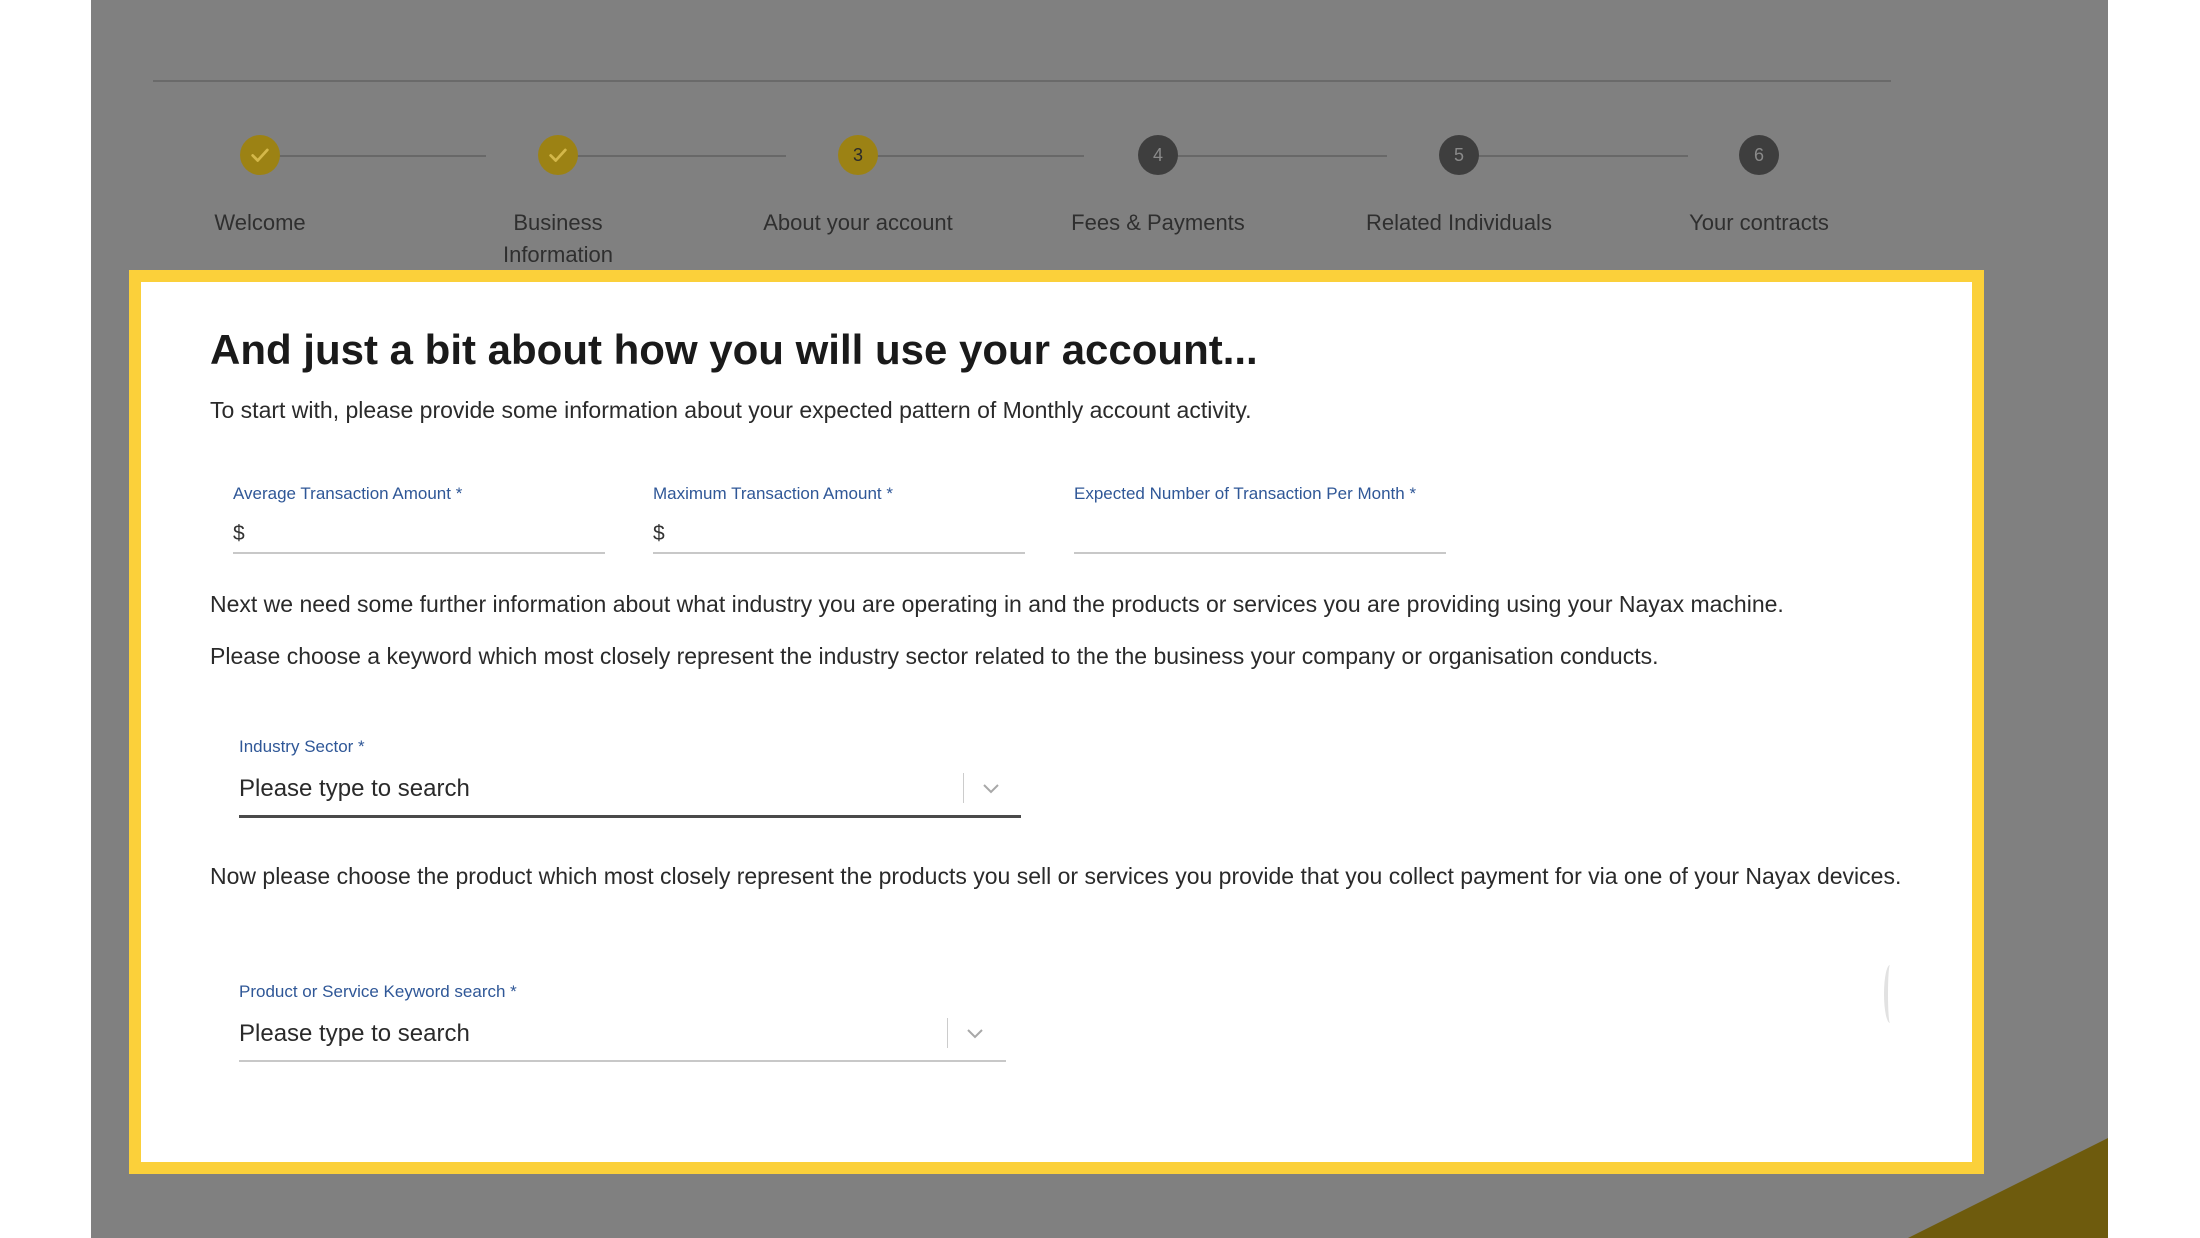  What do you see at coordinates (1759, 187) in the screenshot?
I see `step-your-contracts: 6 Your contracts` at bounding box center [1759, 187].